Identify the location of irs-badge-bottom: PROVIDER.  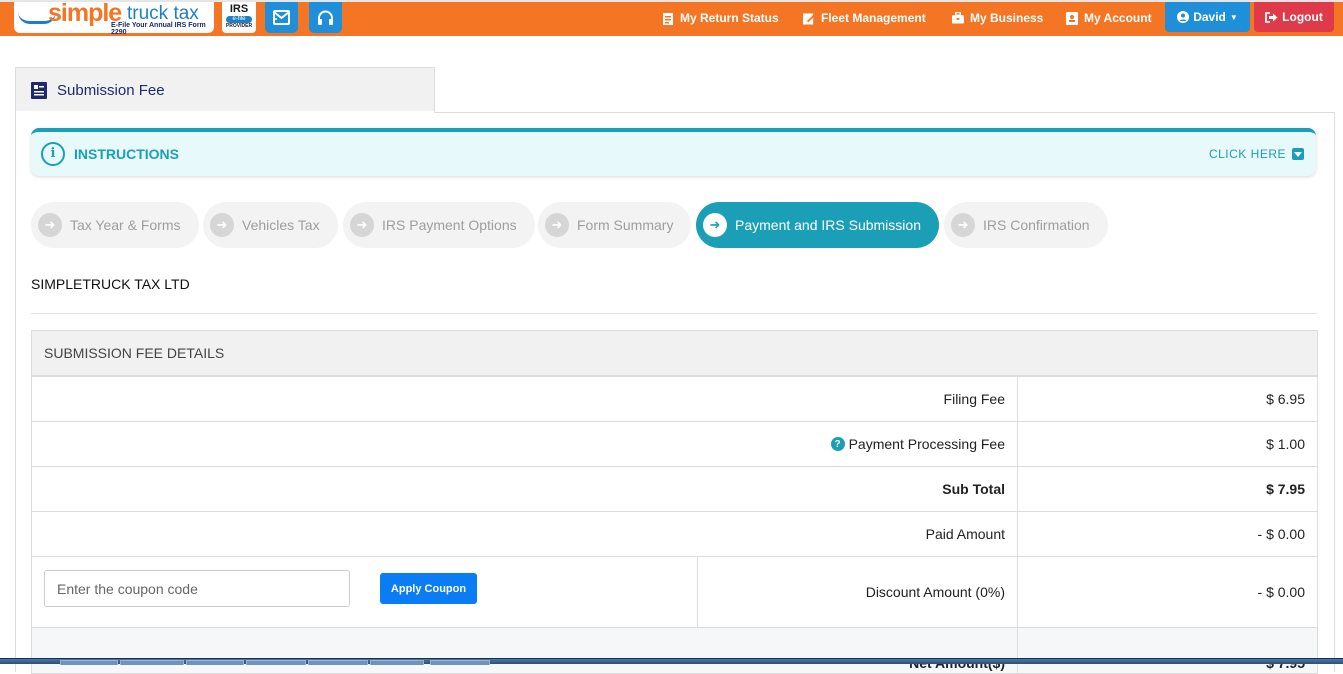
(239, 26).